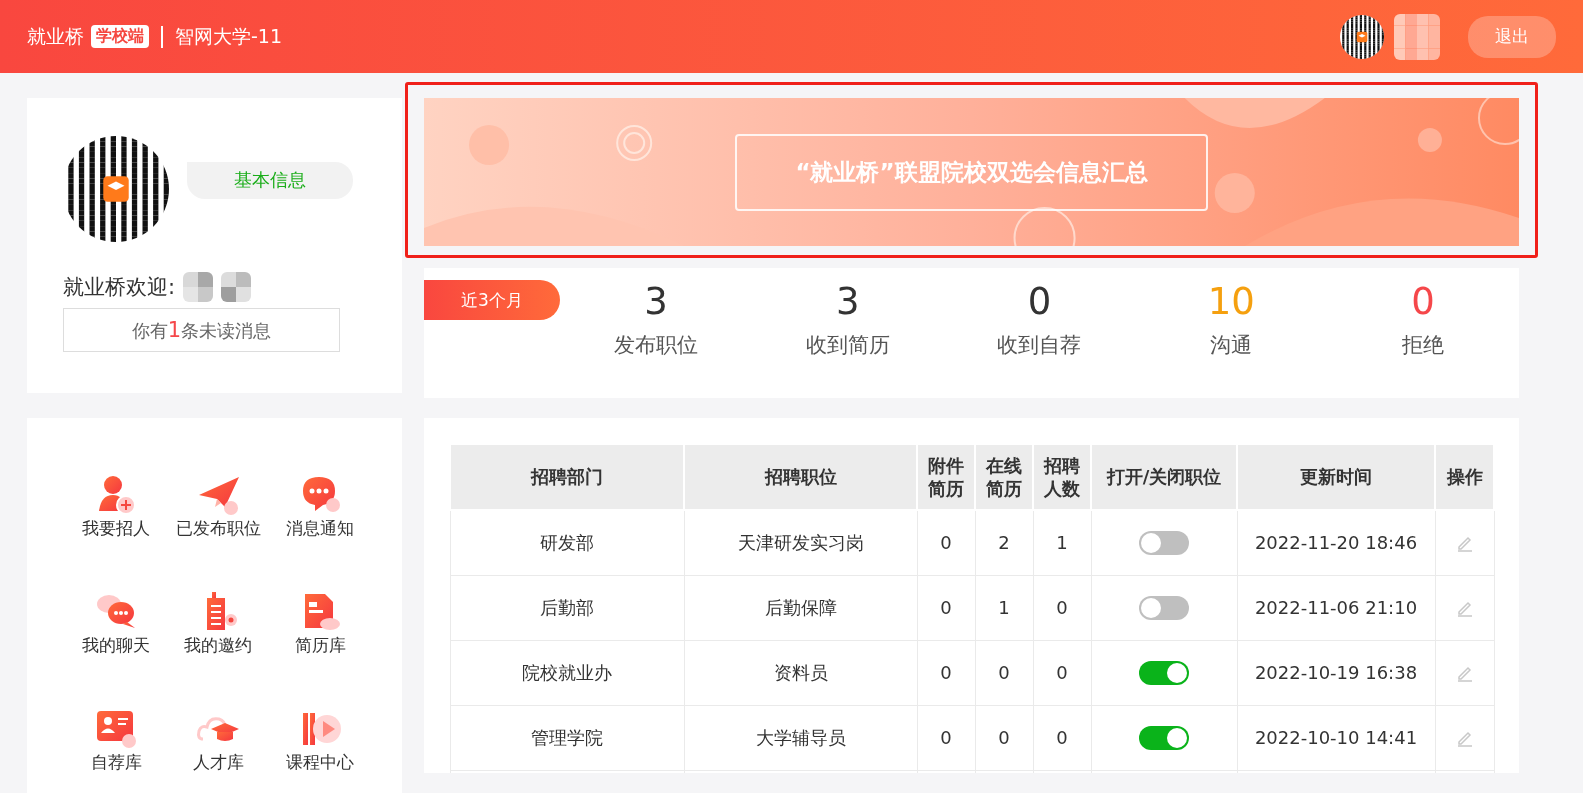 This screenshot has height=793, width=1583. What do you see at coordinates (567, 672) in the screenshot?
I see `table-cell: 院校就业办` at bounding box center [567, 672].